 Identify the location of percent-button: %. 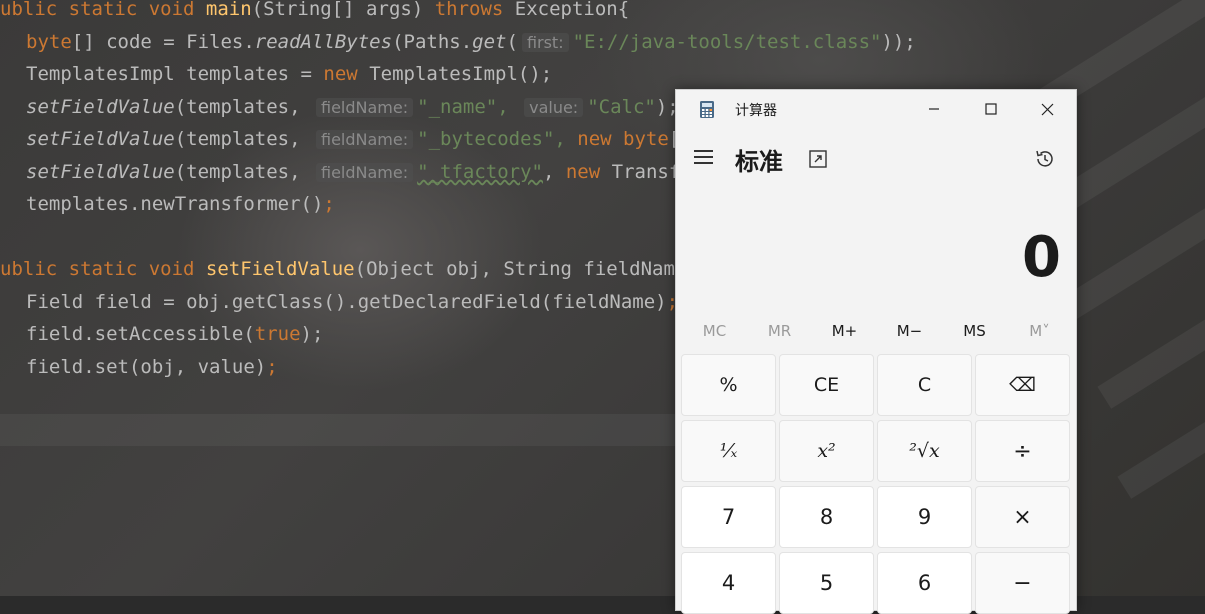
(728, 385).